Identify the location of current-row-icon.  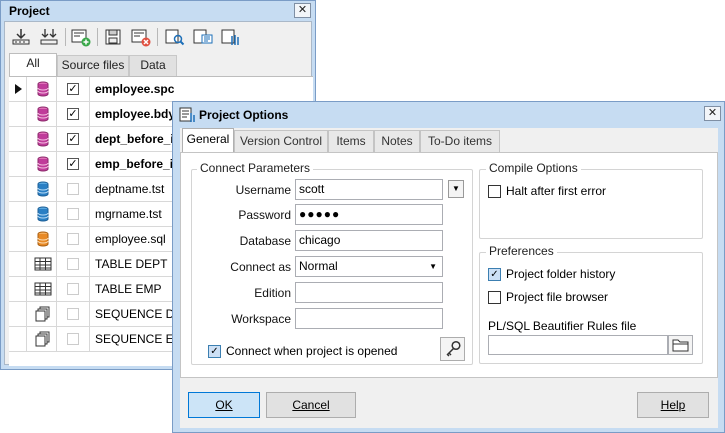
(18, 89).